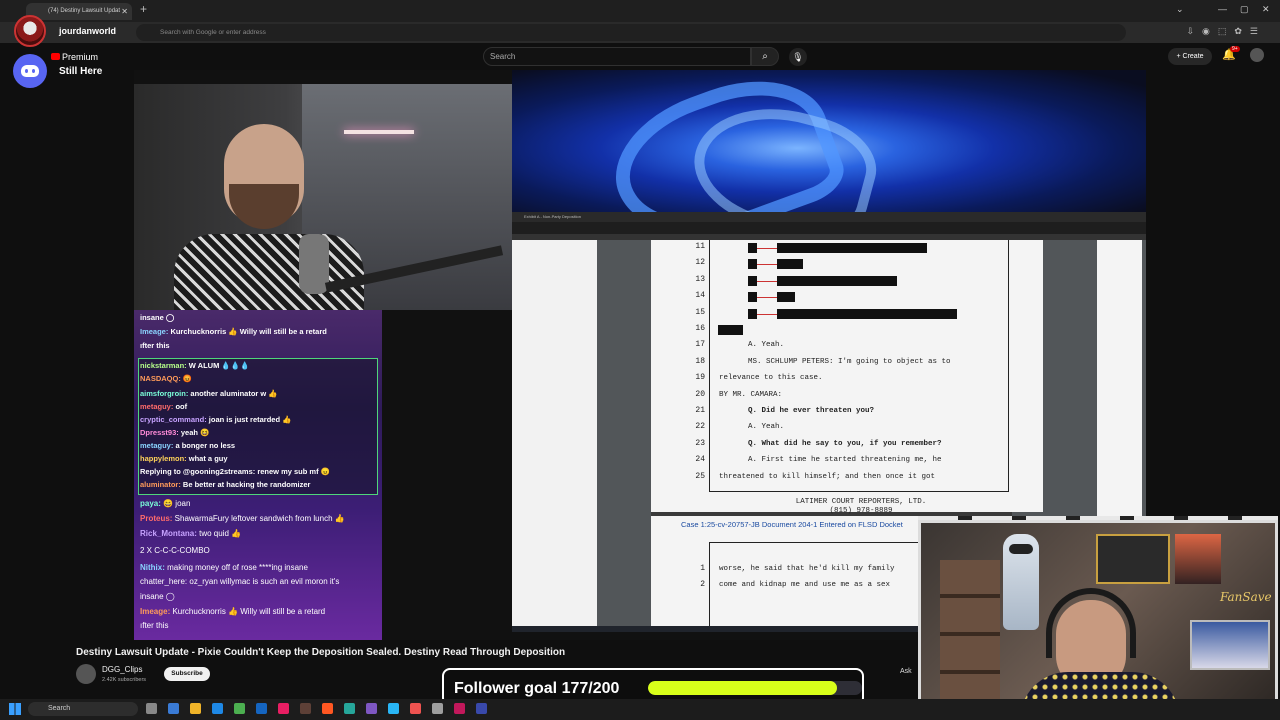 The height and width of the screenshot is (720, 1280). Describe the element at coordinates (861, 502) in the screenshot. I see `reporter-name: LATIMER COURT REPORTERS, LTD.` at that location.